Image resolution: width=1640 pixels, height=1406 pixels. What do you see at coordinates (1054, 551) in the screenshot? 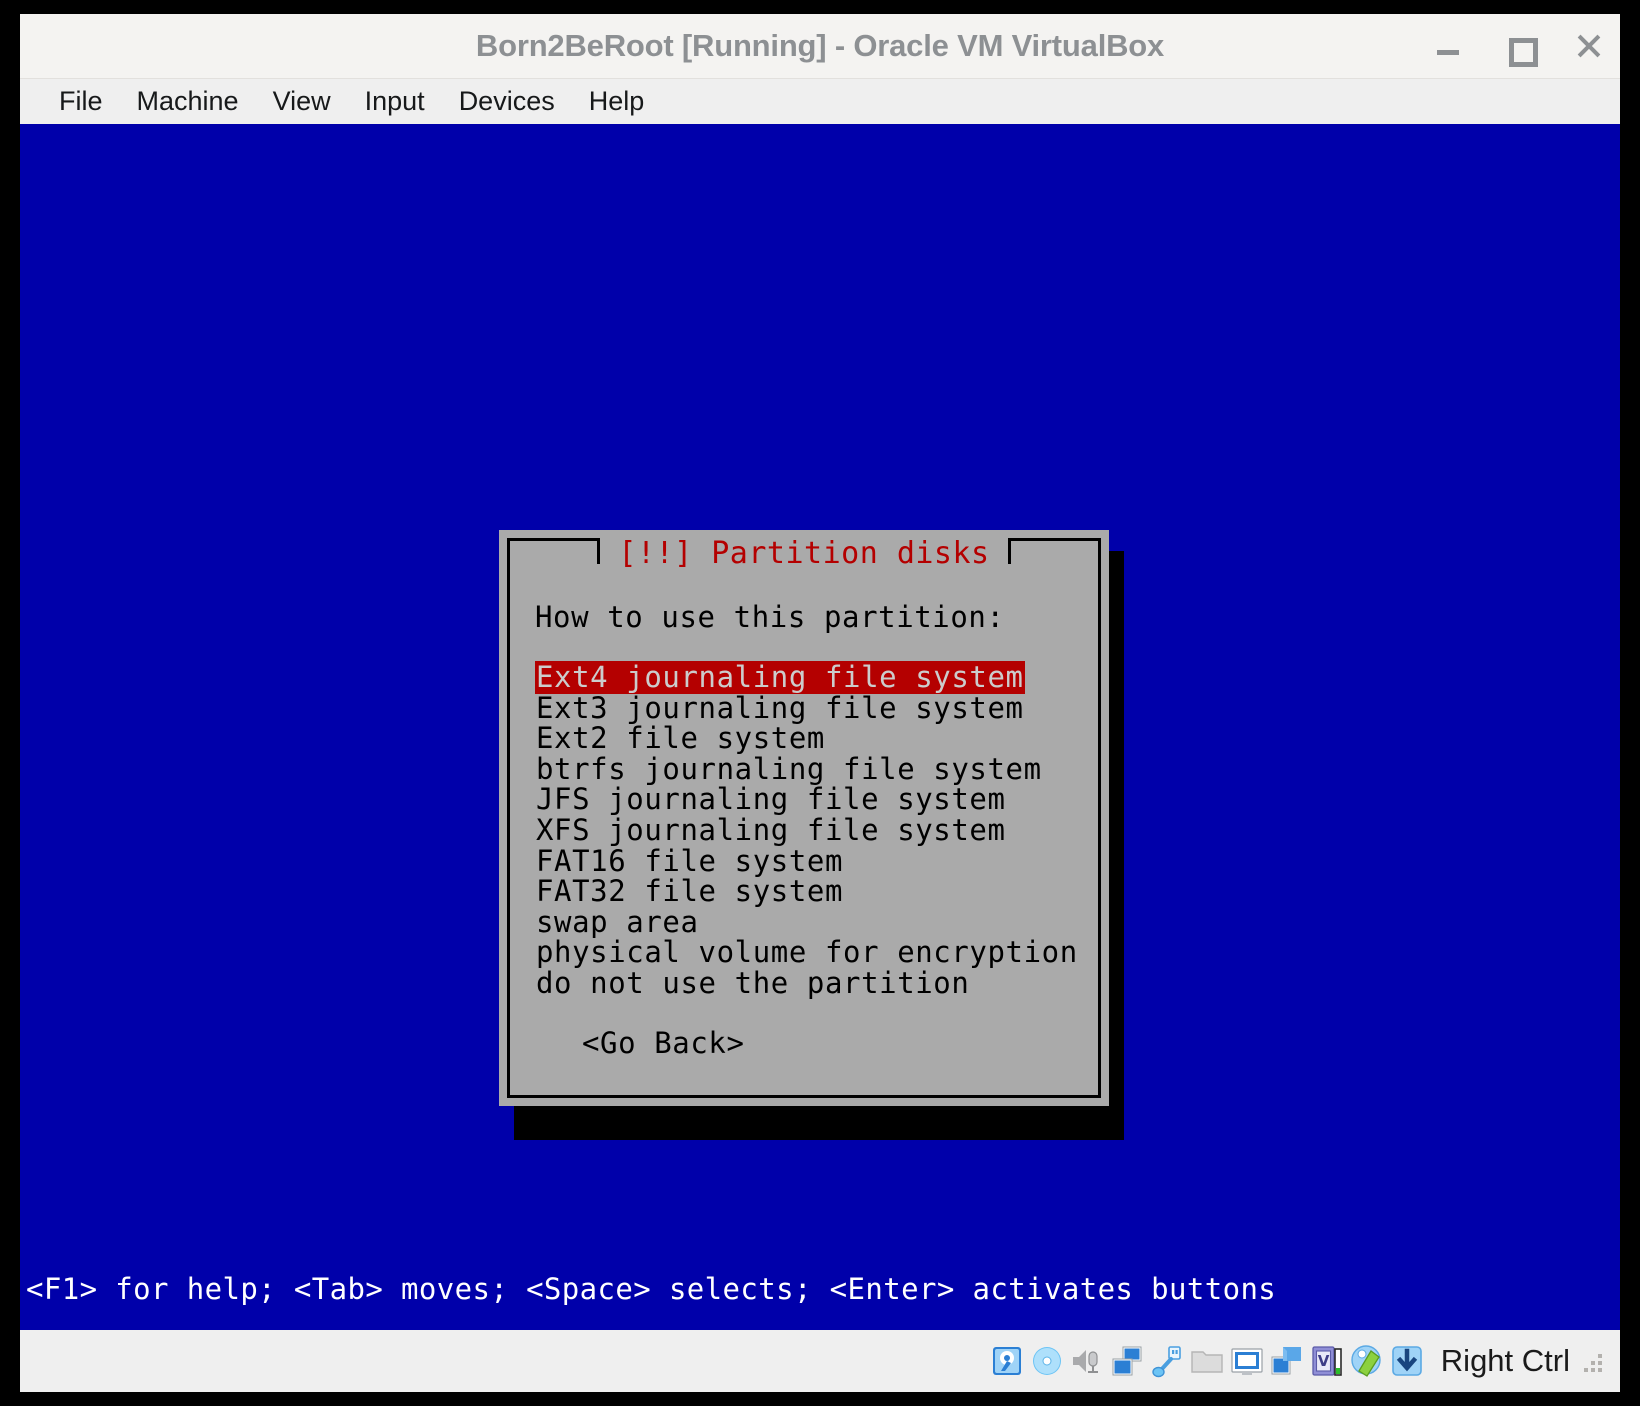
I see `title-rule-right` at bounding box center [1054, 551].